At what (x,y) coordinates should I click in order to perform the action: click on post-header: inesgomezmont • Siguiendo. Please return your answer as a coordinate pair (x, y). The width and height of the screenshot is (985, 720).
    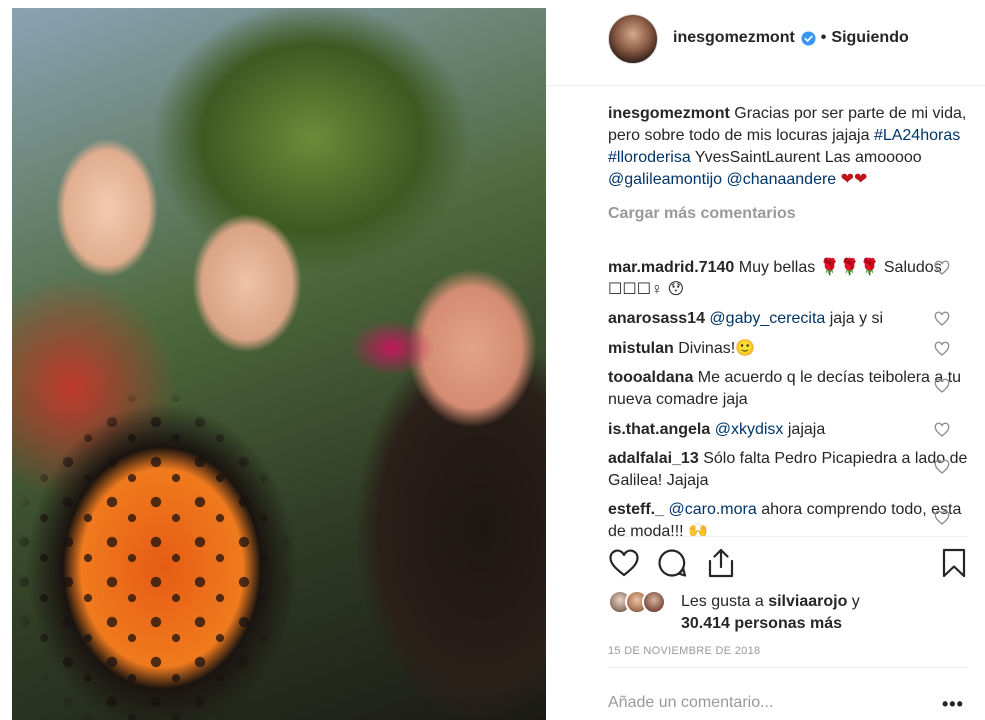
    Looking at the image, I should click on (765, 43).